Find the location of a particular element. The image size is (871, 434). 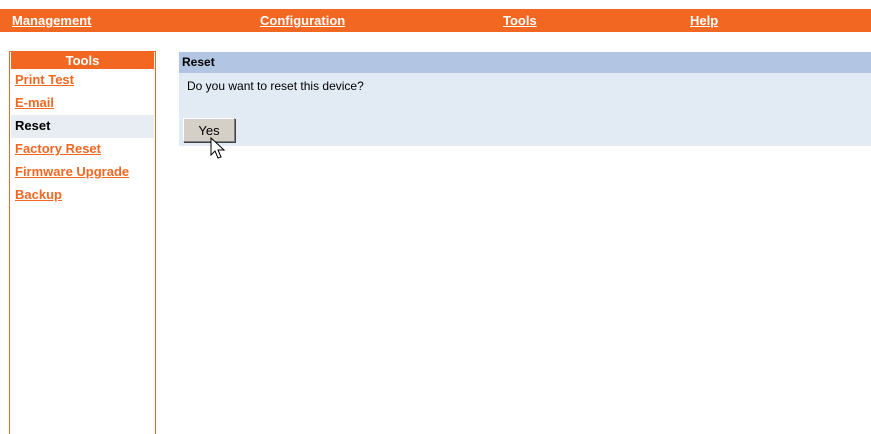

nav-management: Management is located at coordinates (51, 20).